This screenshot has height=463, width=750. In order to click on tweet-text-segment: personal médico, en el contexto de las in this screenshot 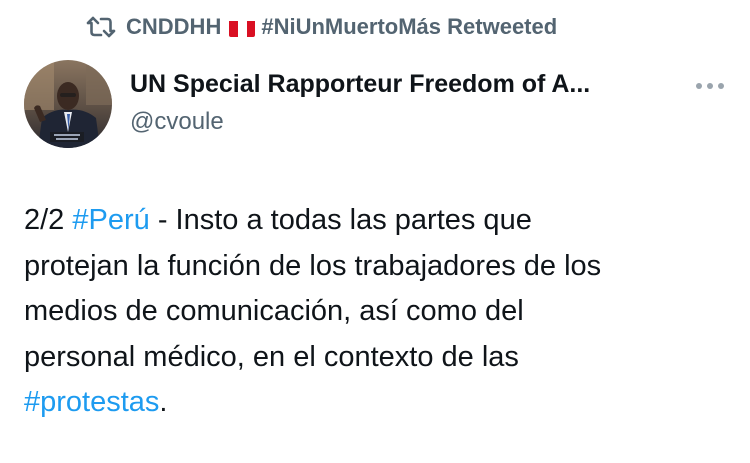, I will do `click(271, 356)`.